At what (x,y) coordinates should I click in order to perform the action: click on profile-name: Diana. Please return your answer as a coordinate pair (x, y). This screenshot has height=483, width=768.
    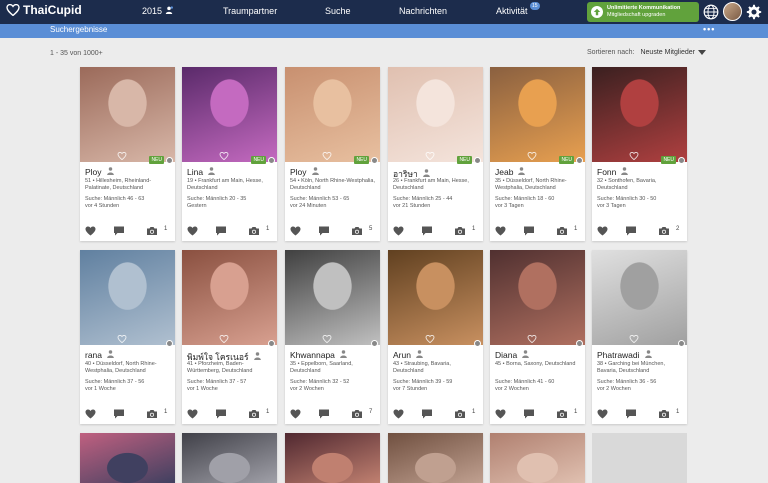
    Looking at the image, I should click on (506, 355).